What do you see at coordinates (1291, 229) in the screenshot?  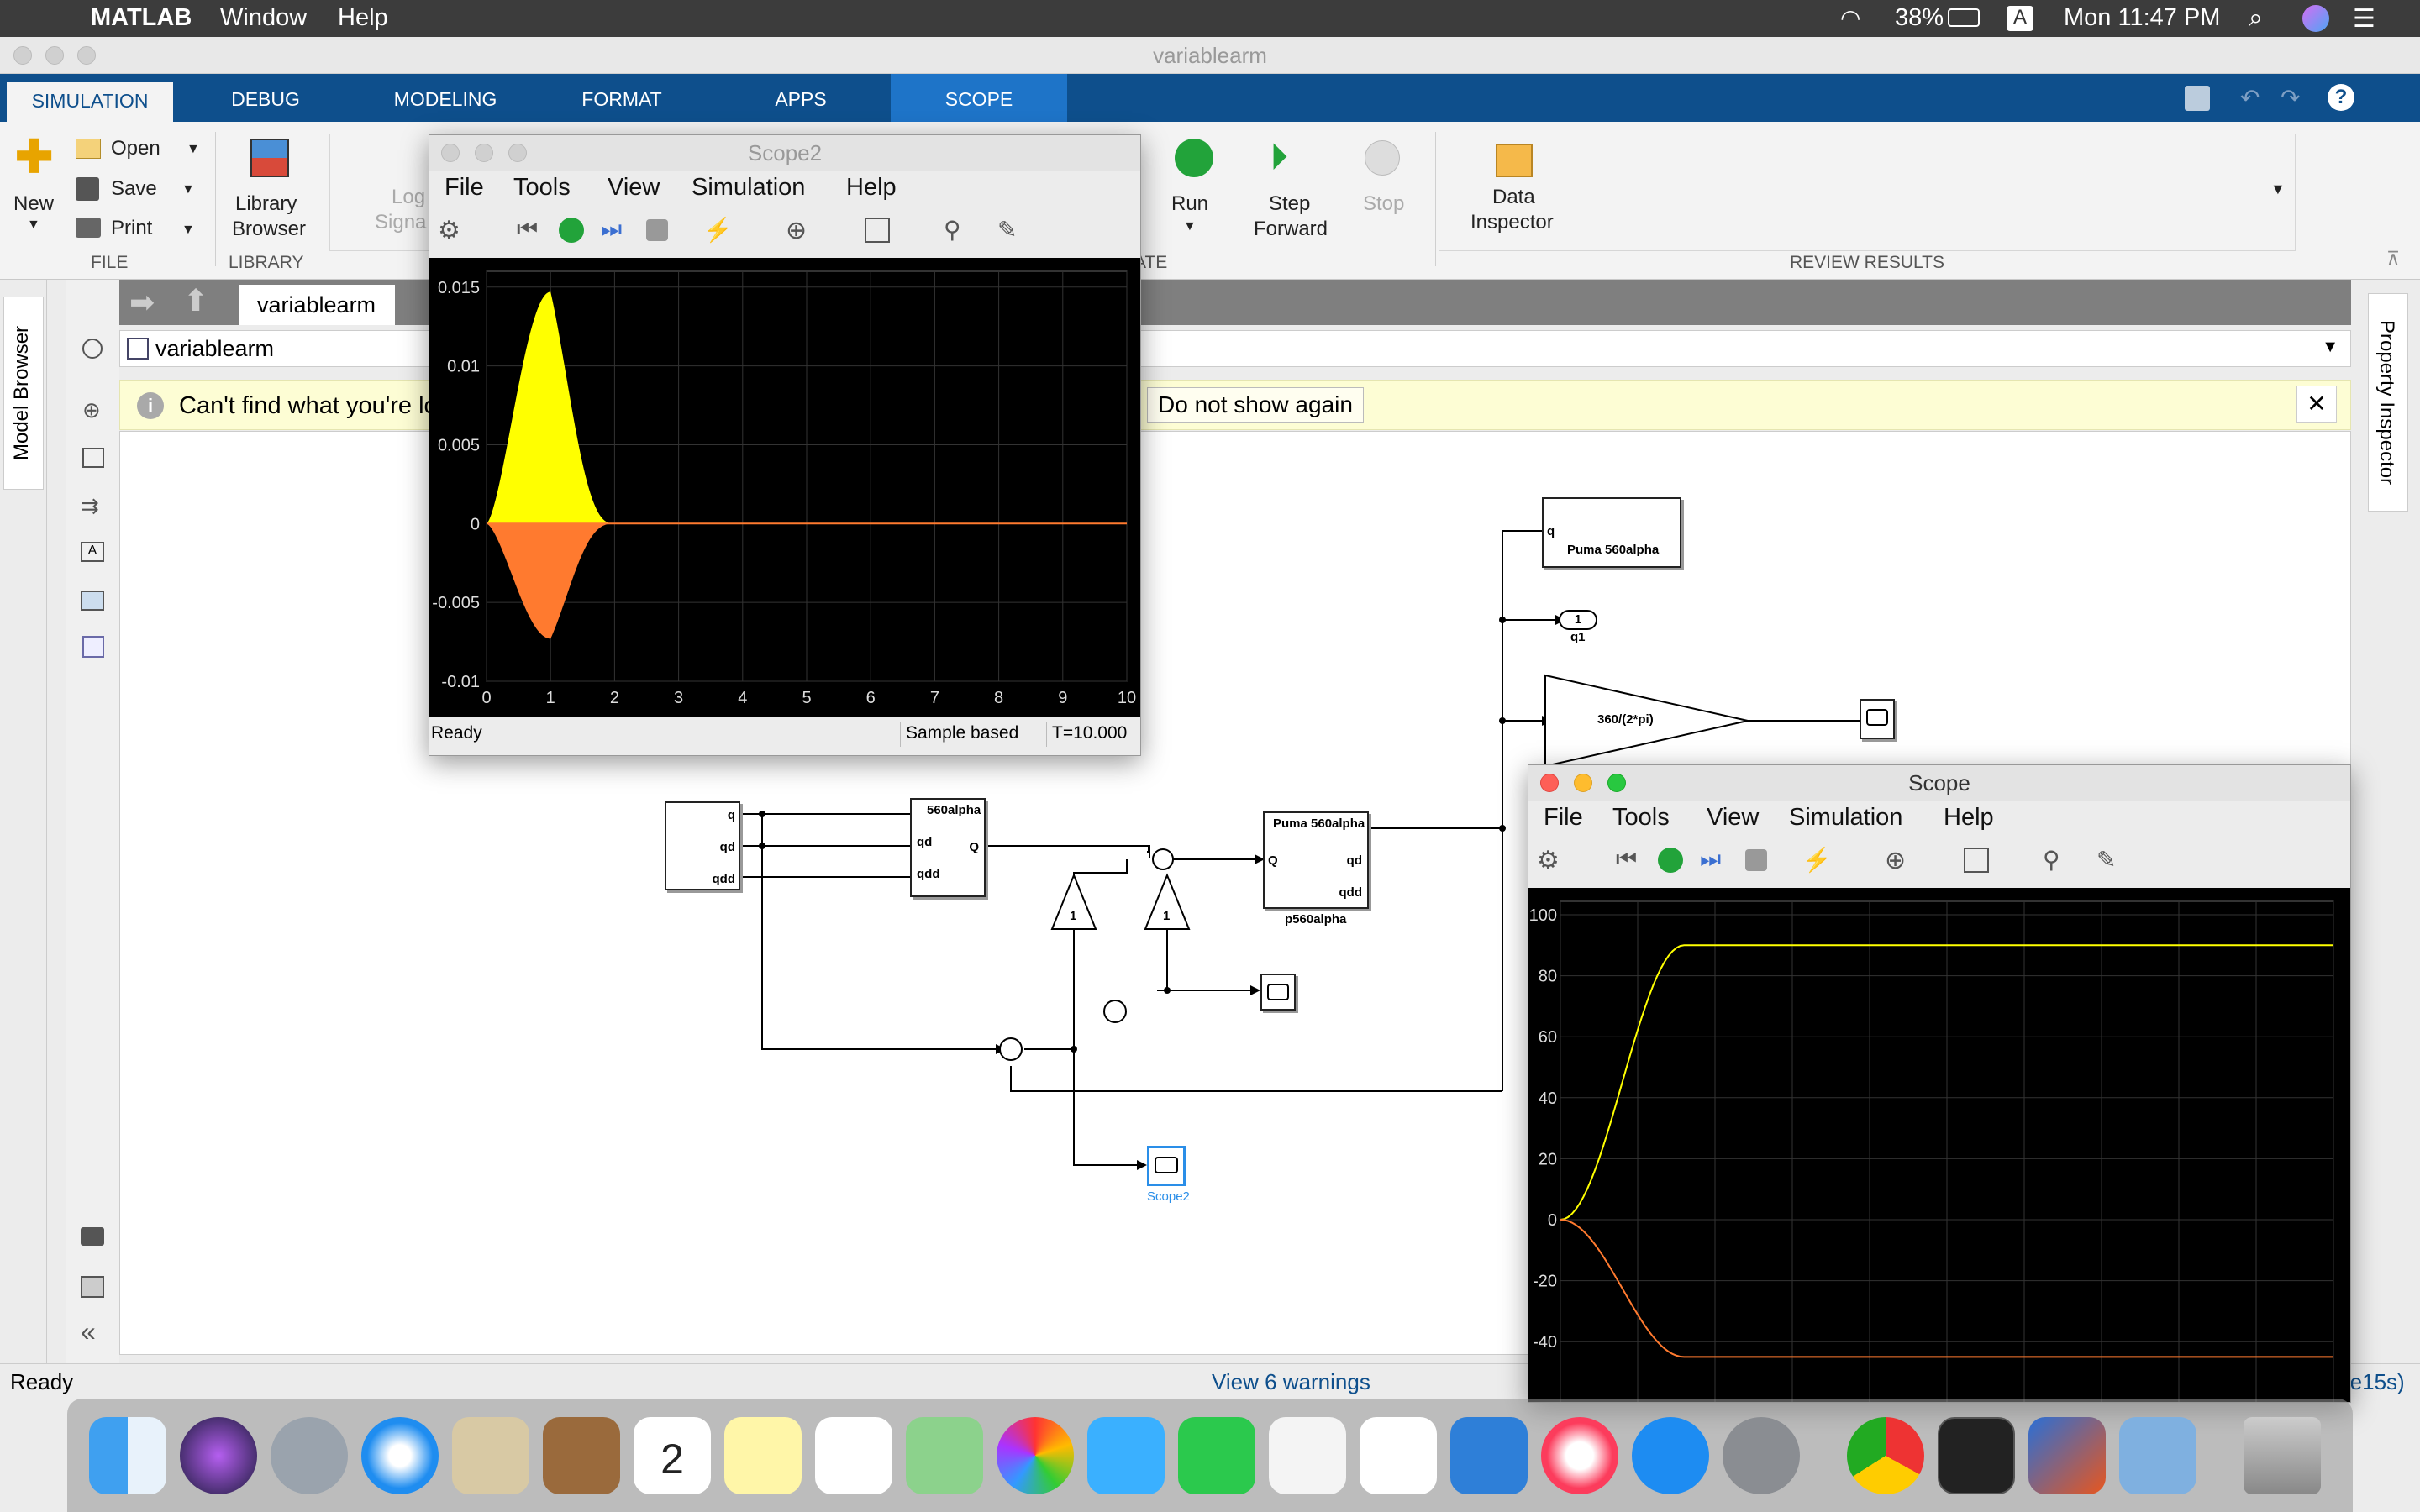 I see `step-forward-line2: Forward` at bounding box center [1291, 229].